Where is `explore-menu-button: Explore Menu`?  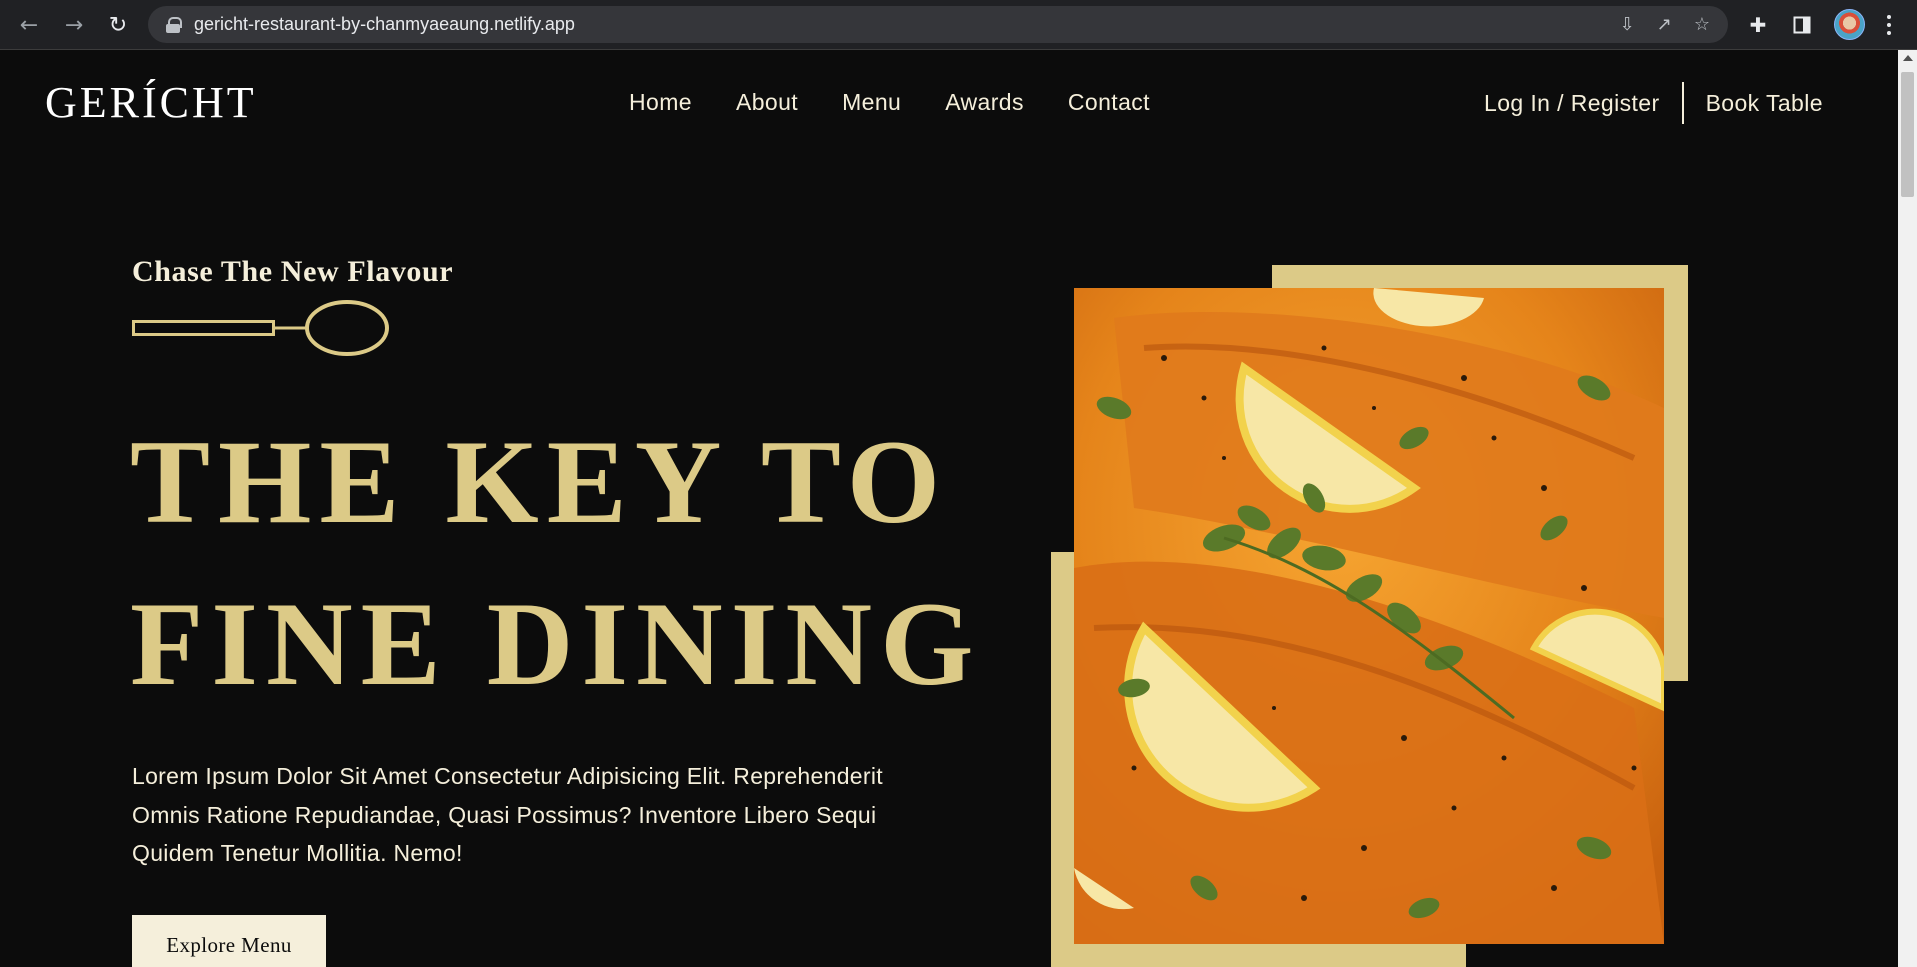
explore-menu-button: Explore Menu is located at coordinates (229, 941).